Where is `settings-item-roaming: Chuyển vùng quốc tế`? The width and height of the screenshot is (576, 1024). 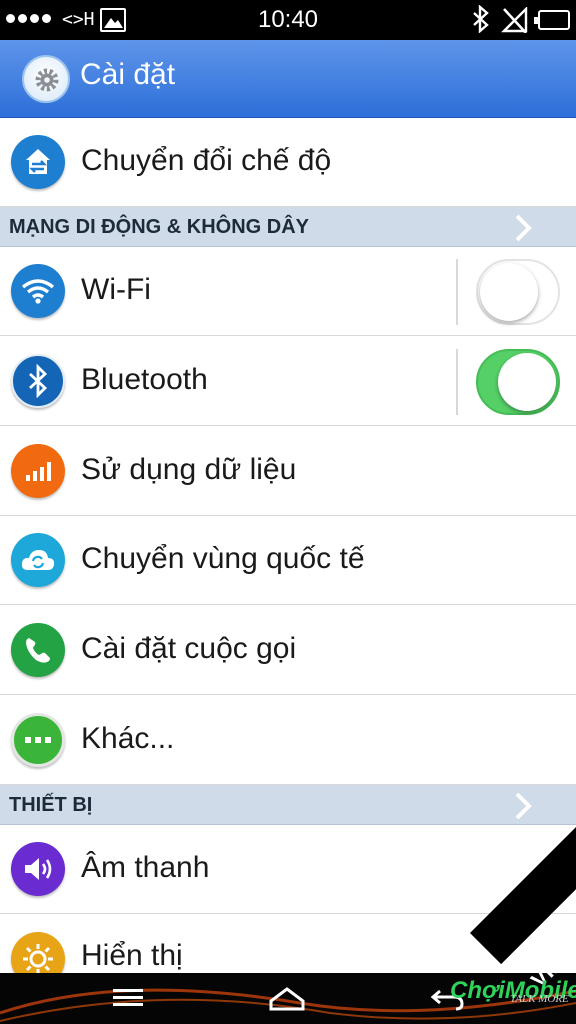 settings-item-roaming: Chuyển vùng quốc tế is located at coordinates (288, 560).